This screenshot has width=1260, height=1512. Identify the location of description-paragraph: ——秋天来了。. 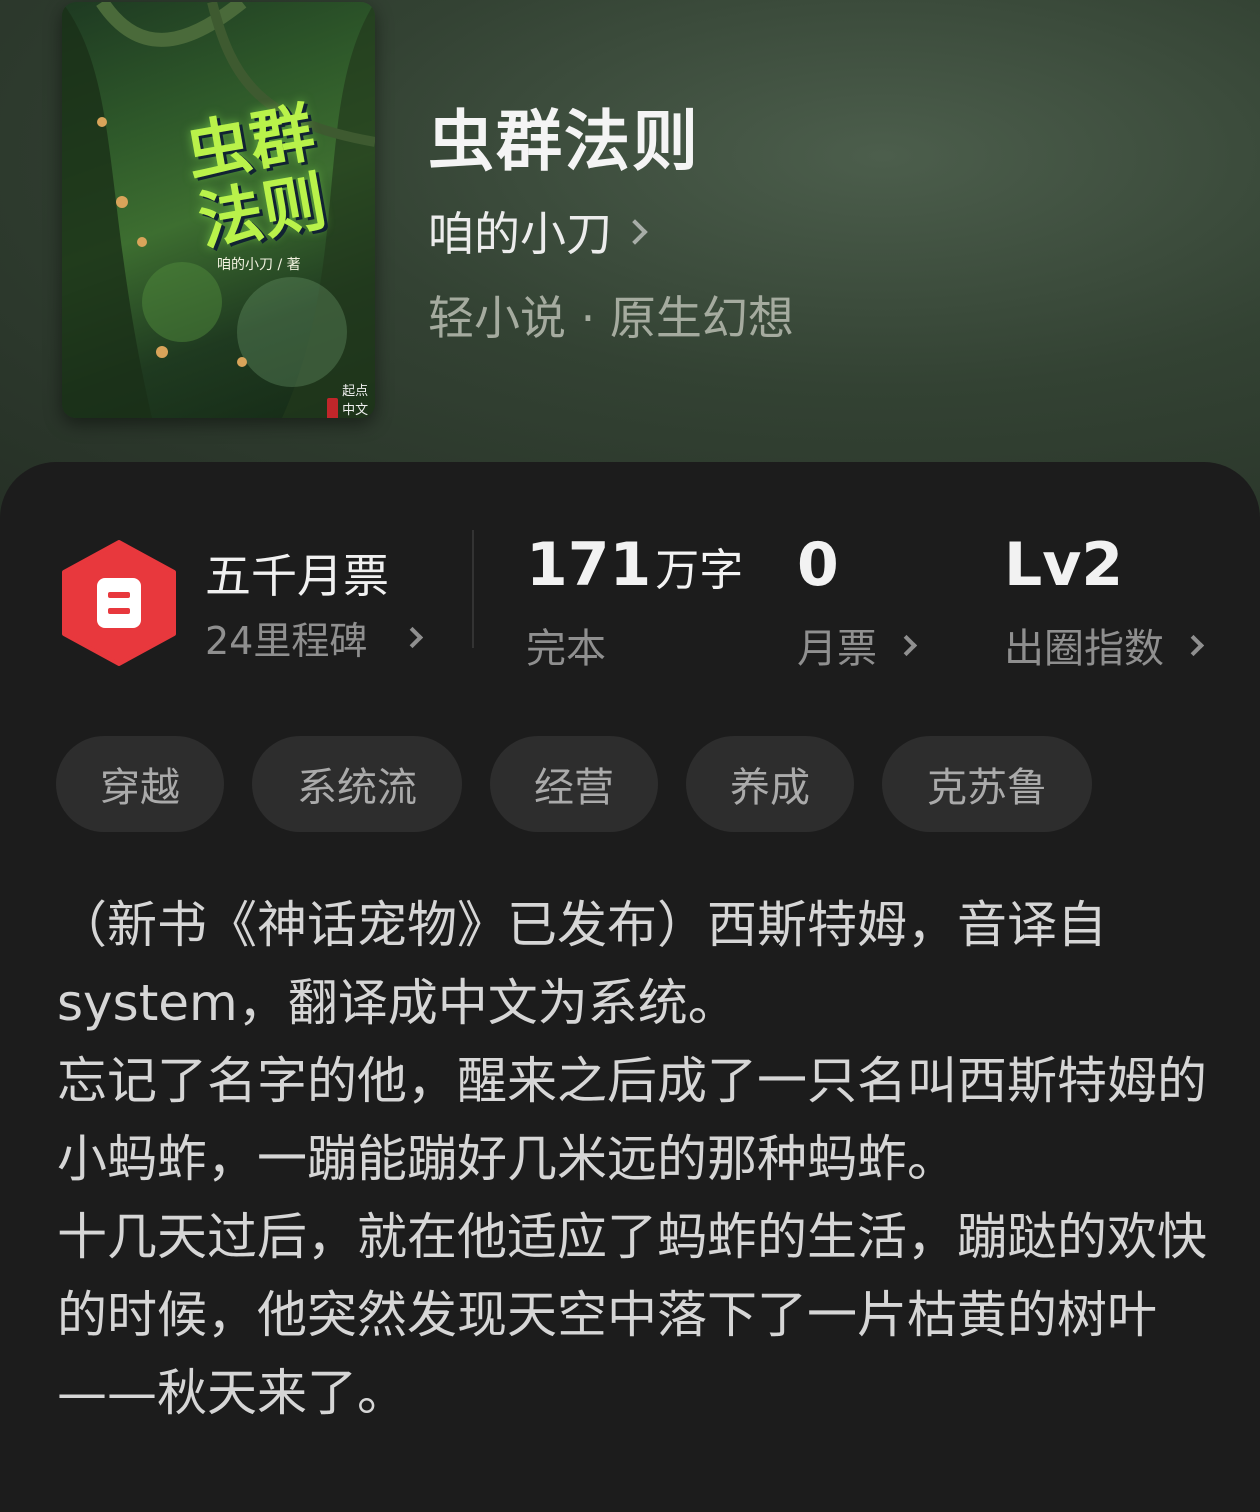
(232, 1393).